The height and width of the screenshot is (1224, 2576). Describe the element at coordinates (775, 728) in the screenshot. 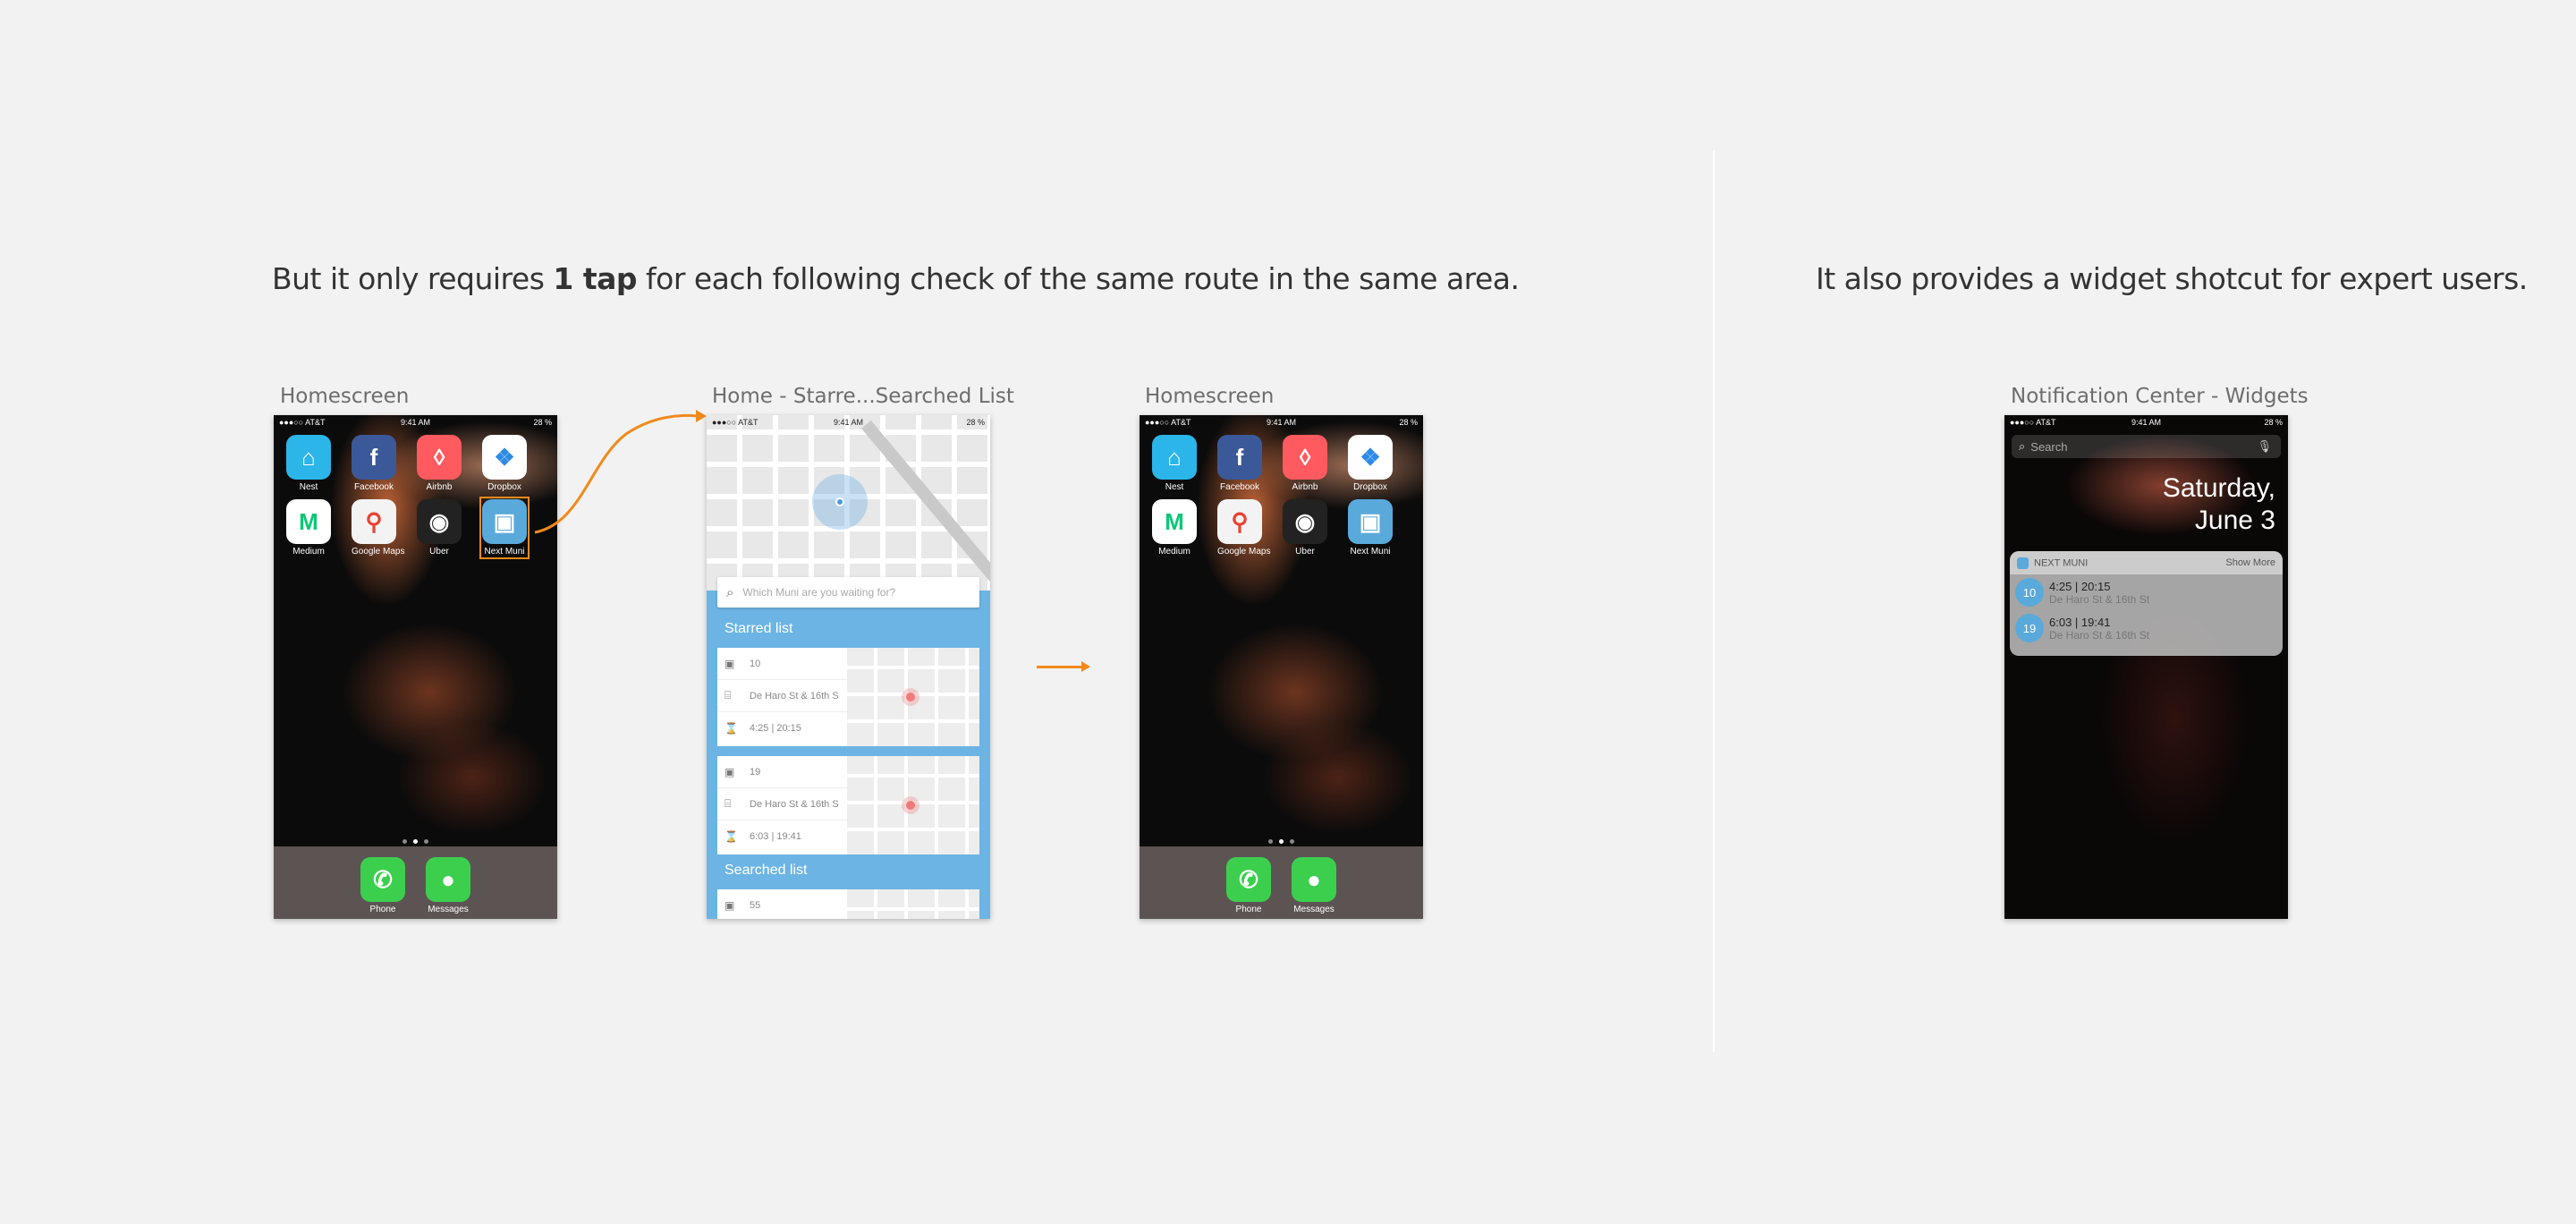

I see `card-times: 4:25 | 20:15` at that location.